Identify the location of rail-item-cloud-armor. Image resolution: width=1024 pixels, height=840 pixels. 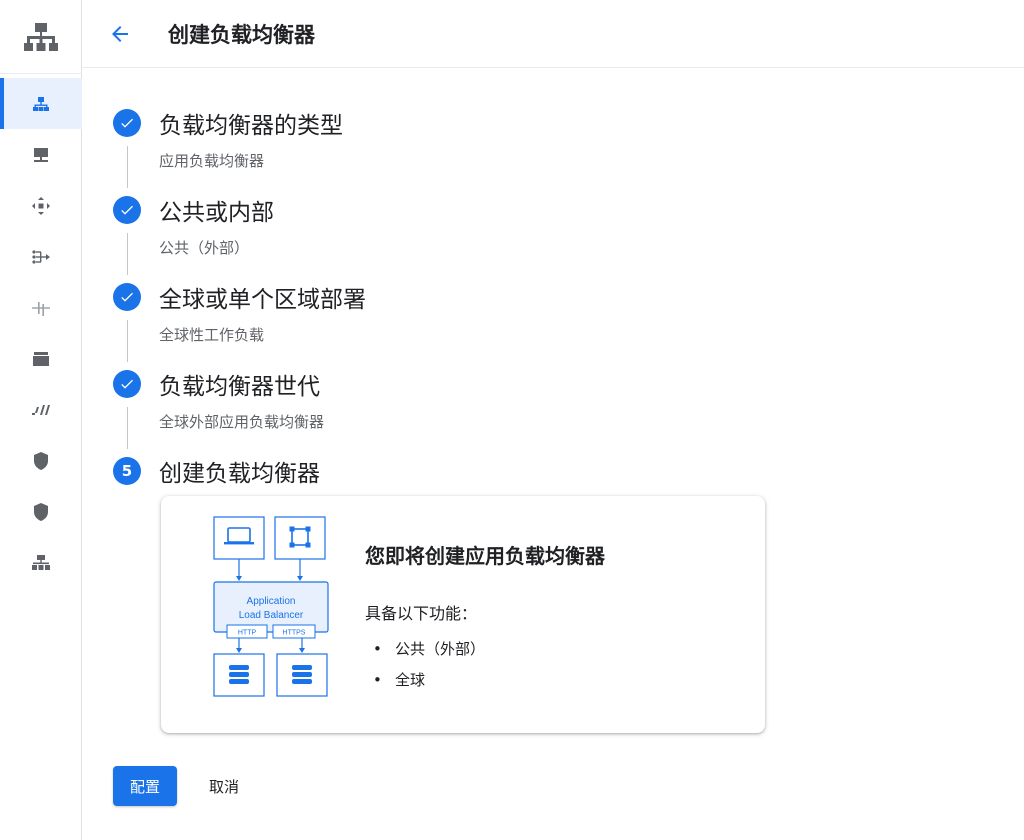
(41, 511).